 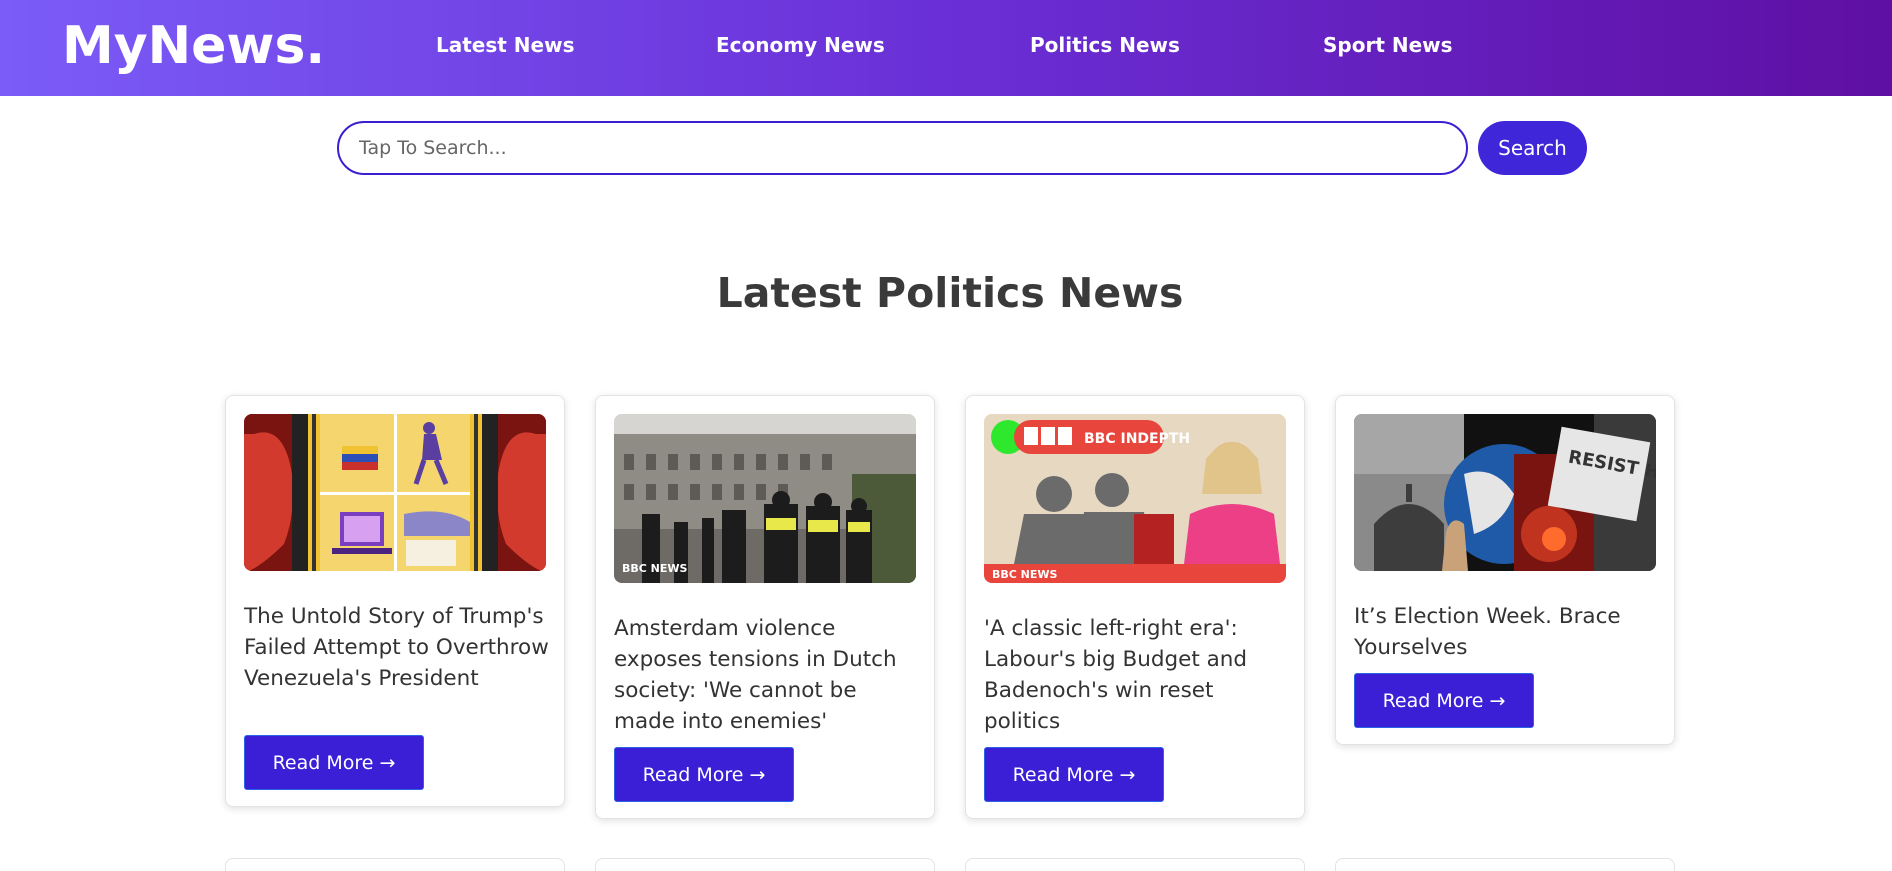 I want to click on amsterdam-police-photo: BBC NEWS, so click(x=765, y=498).